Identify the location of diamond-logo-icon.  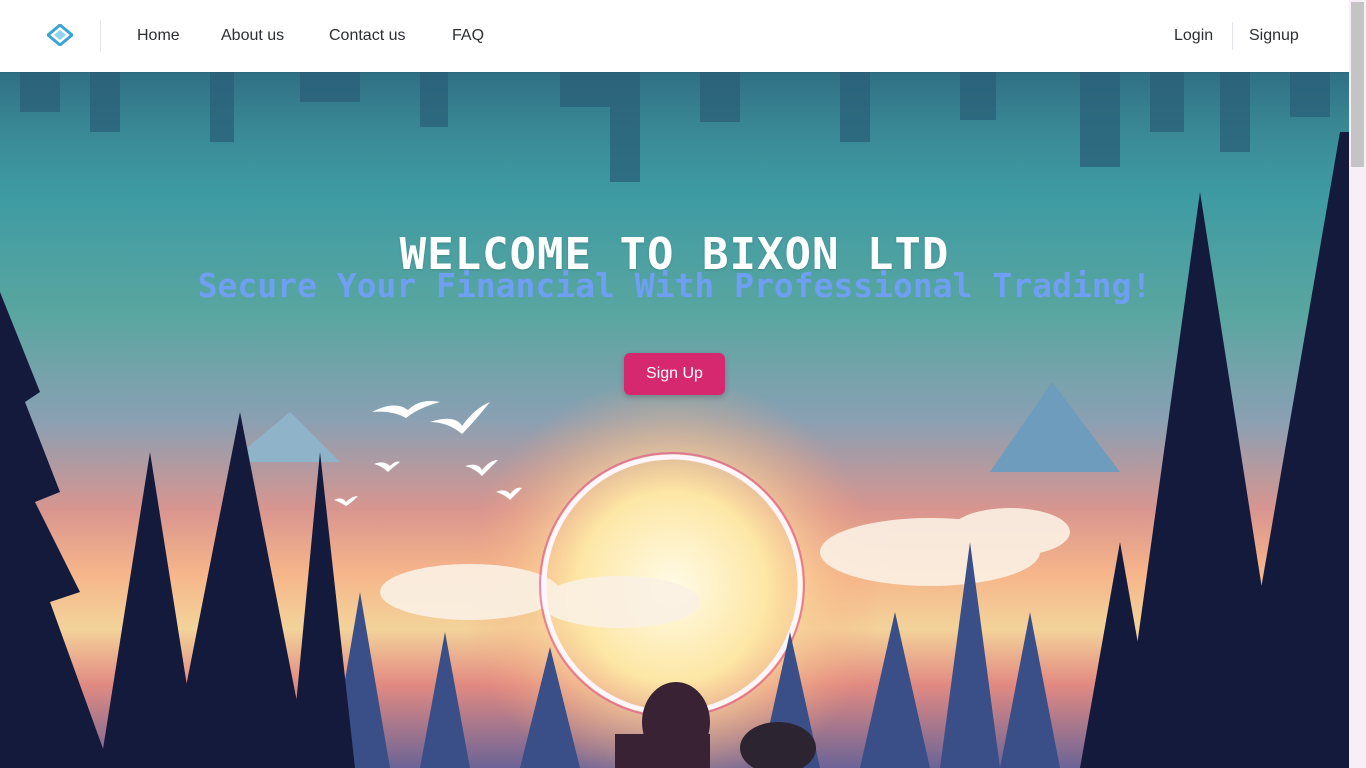
(60, 35).